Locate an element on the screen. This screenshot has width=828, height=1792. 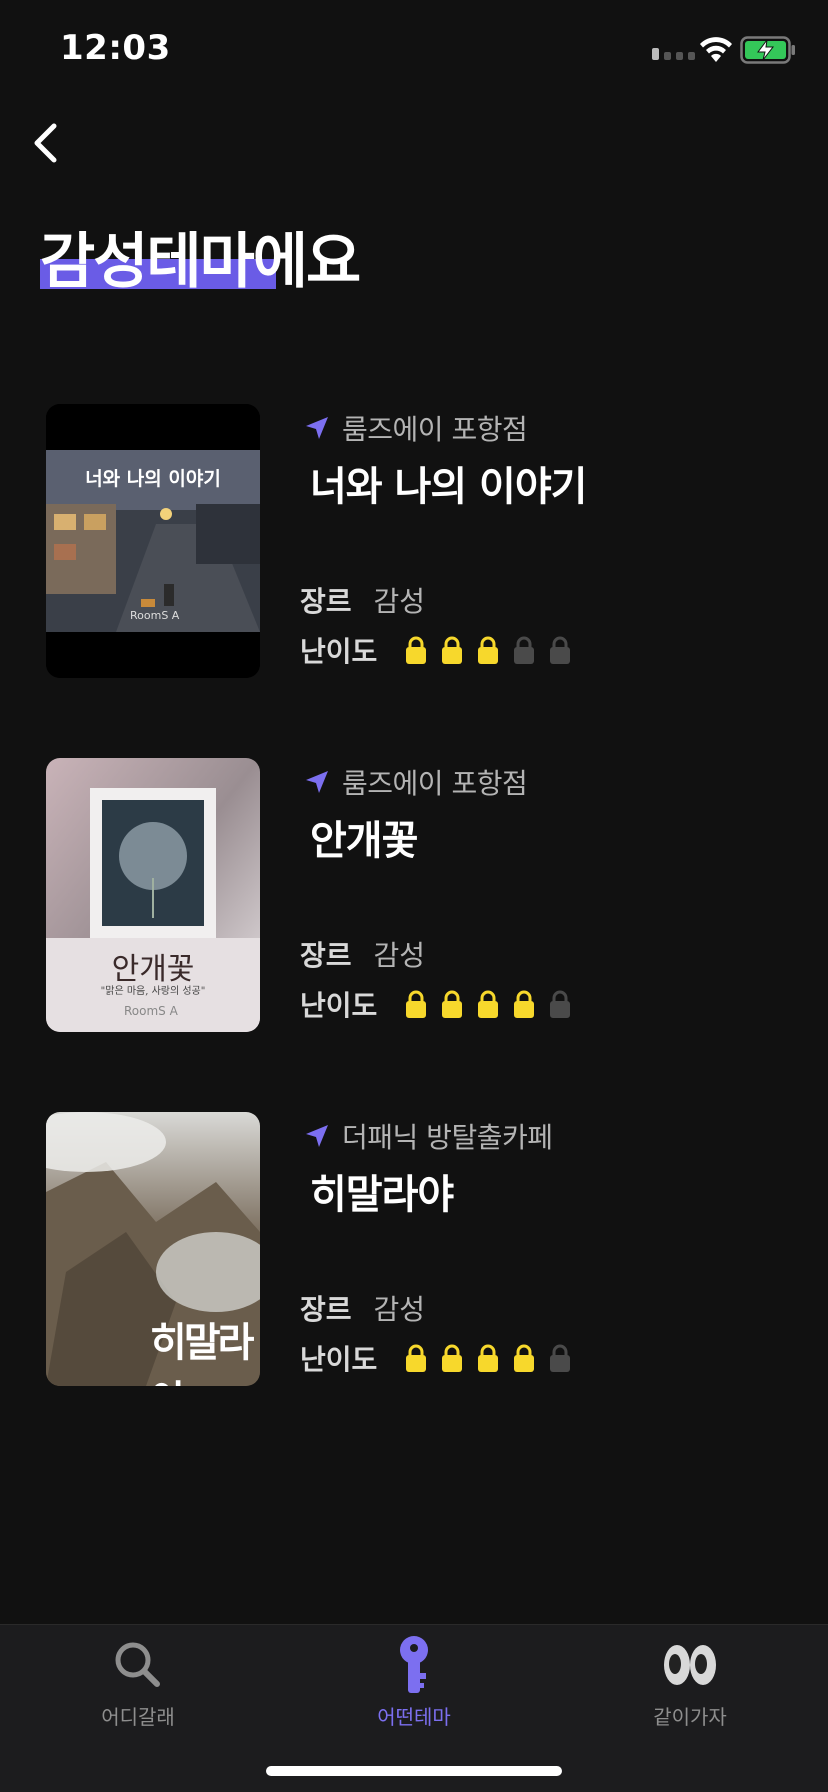
theme-name: 너와 나의 이야기 is located at coordinates (448, 487).